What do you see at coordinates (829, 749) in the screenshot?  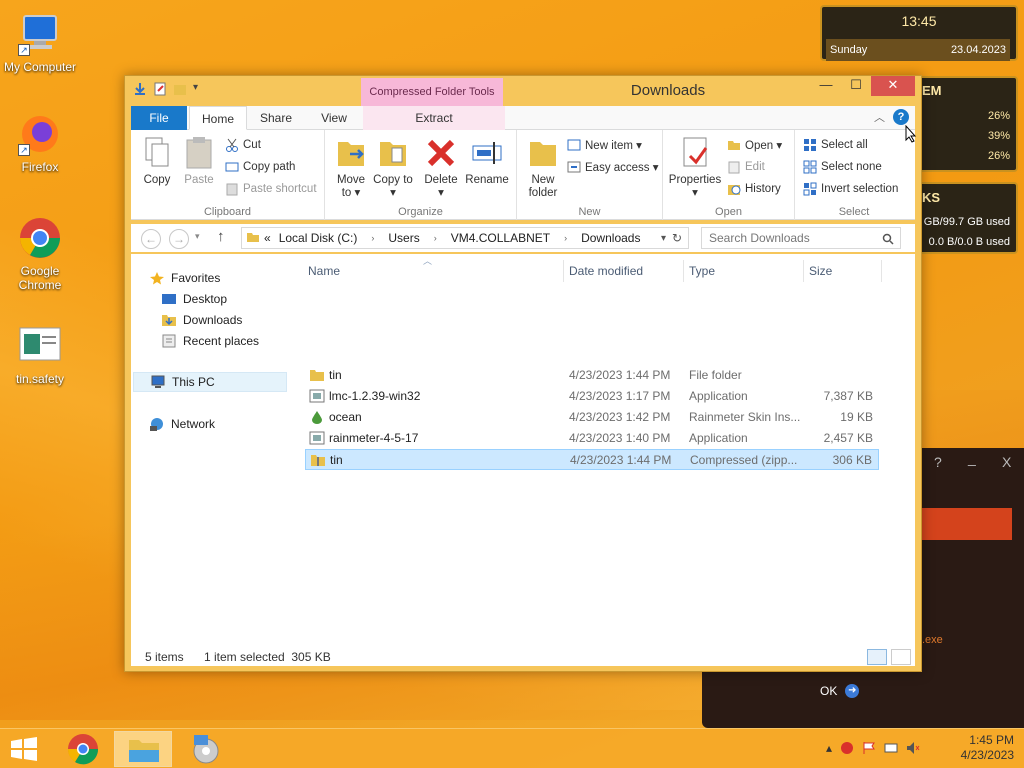 I see `show-hidden-icons-icon: ▴` at bounding box center [829, 749].